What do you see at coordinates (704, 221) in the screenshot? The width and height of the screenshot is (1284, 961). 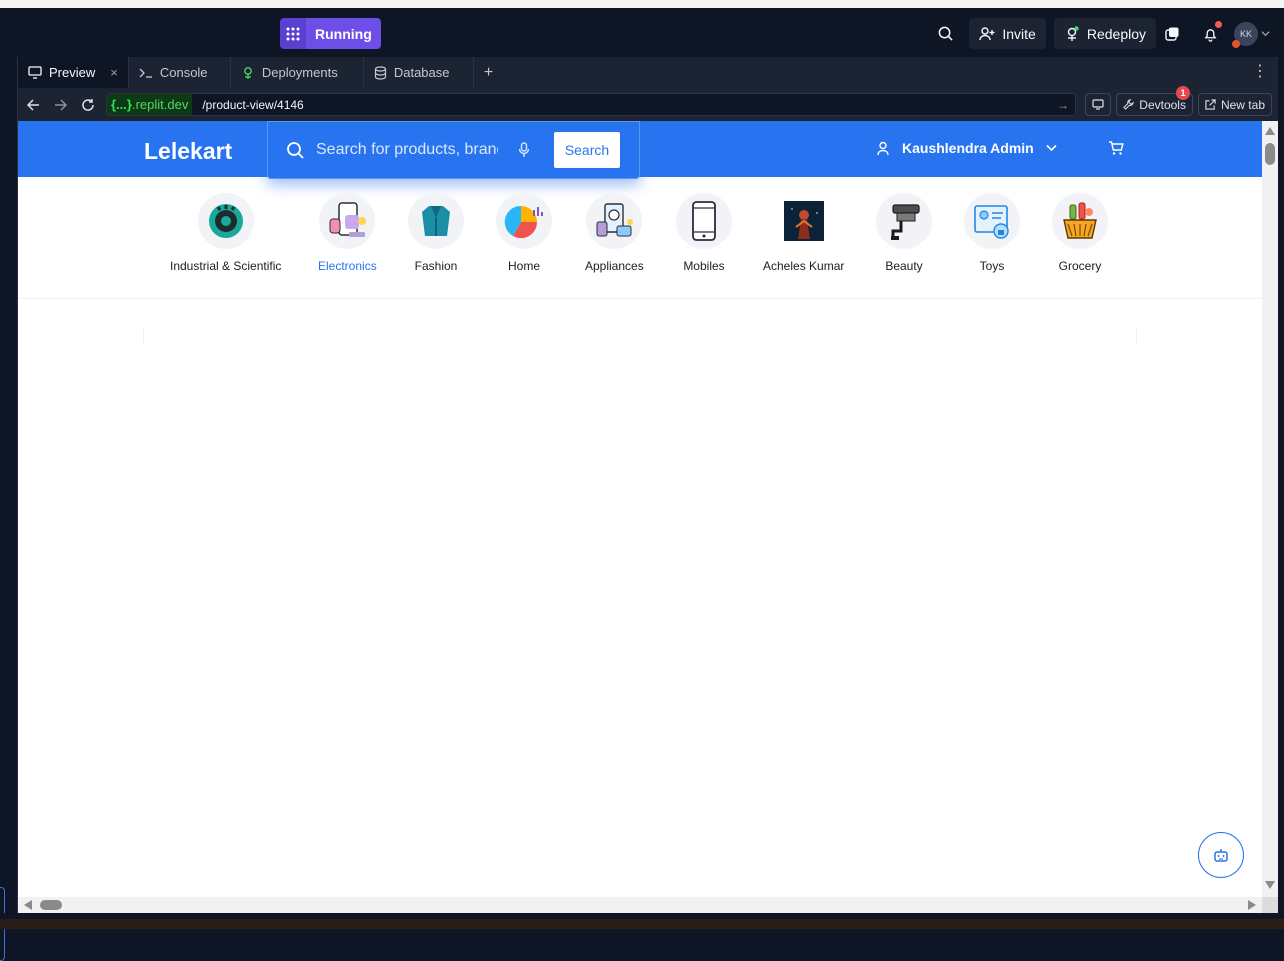 I see `mobile-phone-icon` at bounding box center [704, 221].